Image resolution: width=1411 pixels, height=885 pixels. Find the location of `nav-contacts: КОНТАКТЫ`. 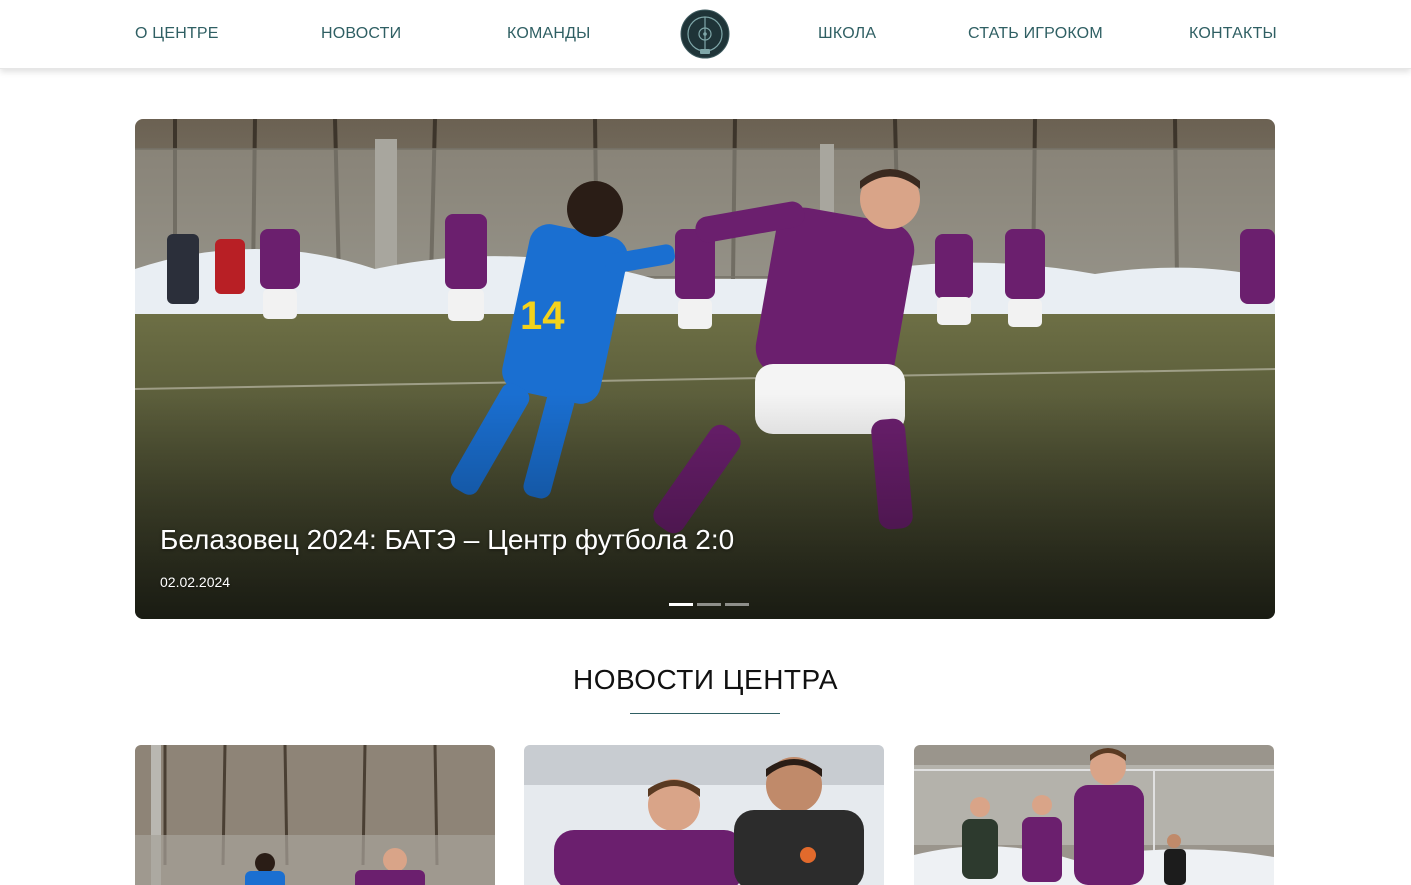

nav-contacts: КОНТАКТЫ is located at coordinates (1233, 34).